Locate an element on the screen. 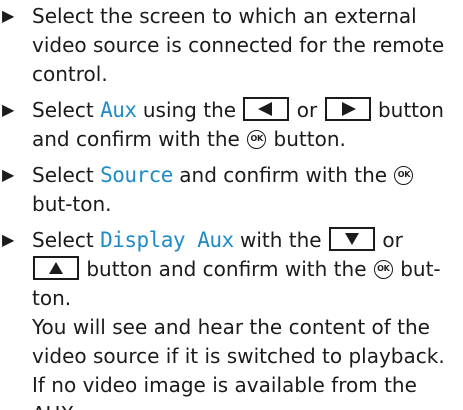 The height and width of the screenshot is (410, 463). step-text-post: button. is located at coordinates (306, 139).